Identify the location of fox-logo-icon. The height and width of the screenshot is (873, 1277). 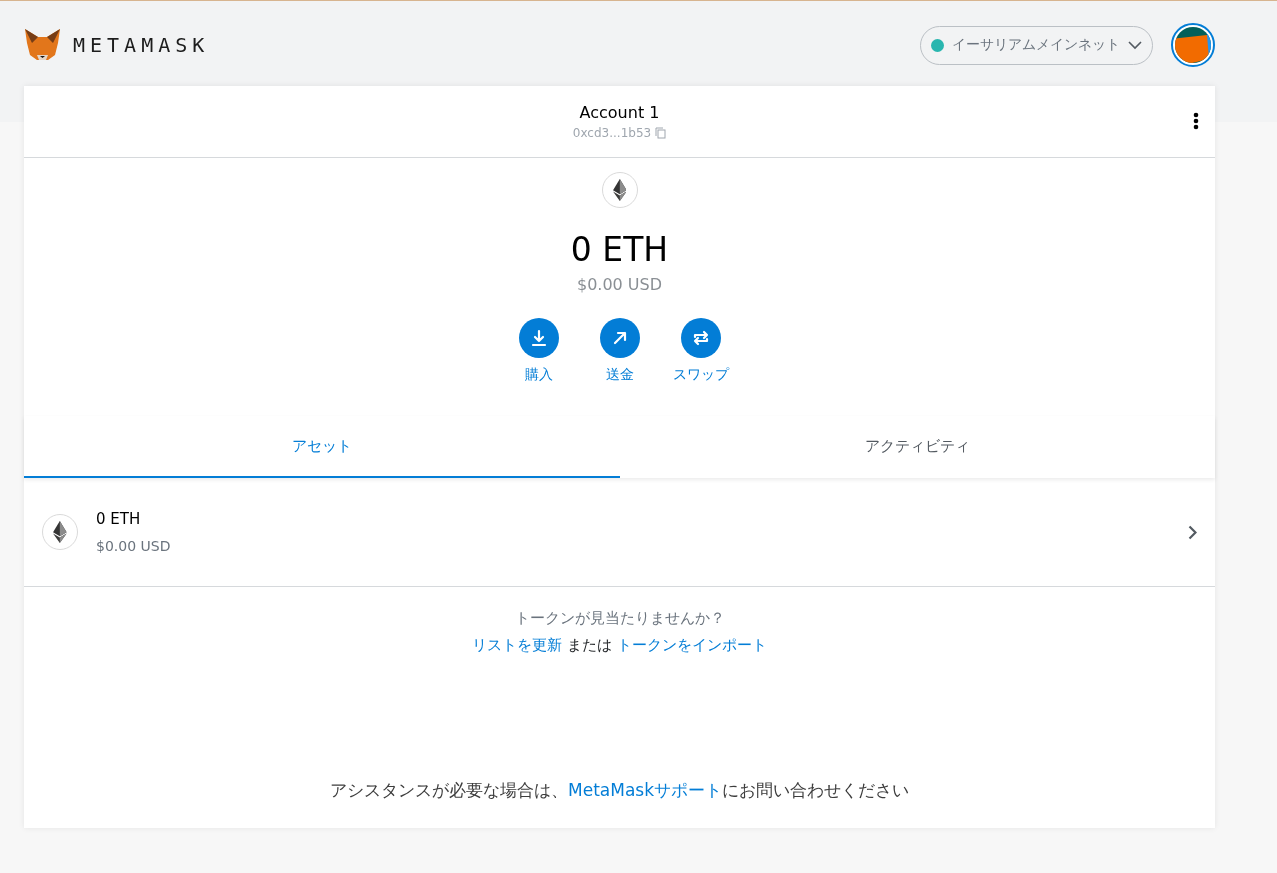
(42, 45).